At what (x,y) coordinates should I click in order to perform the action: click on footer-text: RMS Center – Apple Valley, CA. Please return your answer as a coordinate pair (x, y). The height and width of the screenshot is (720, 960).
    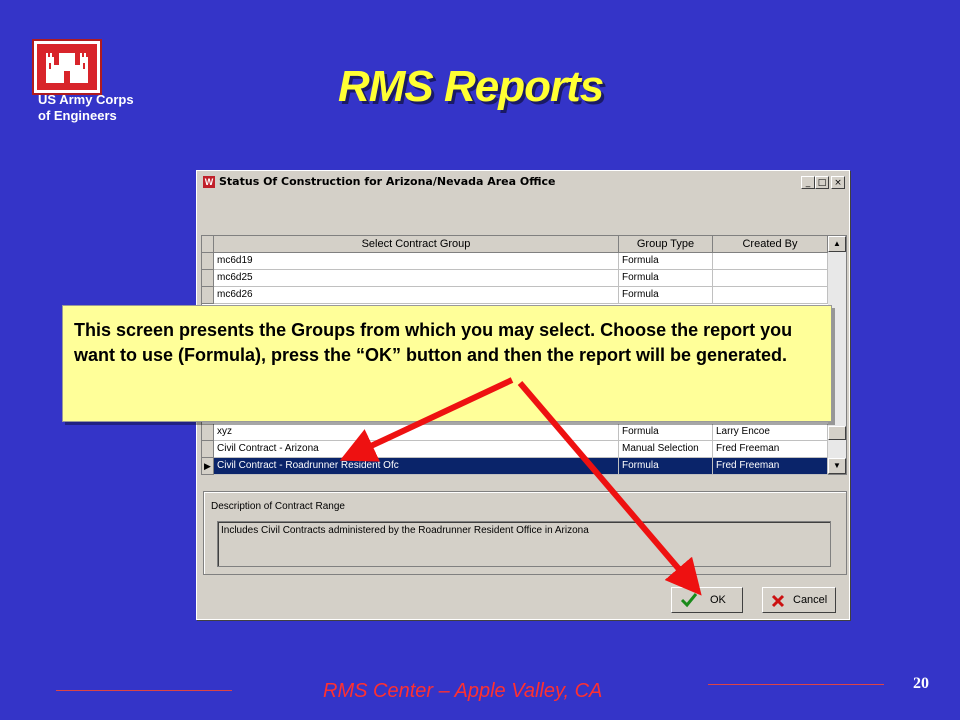
    Looking at the image, I should click on (463, 691).